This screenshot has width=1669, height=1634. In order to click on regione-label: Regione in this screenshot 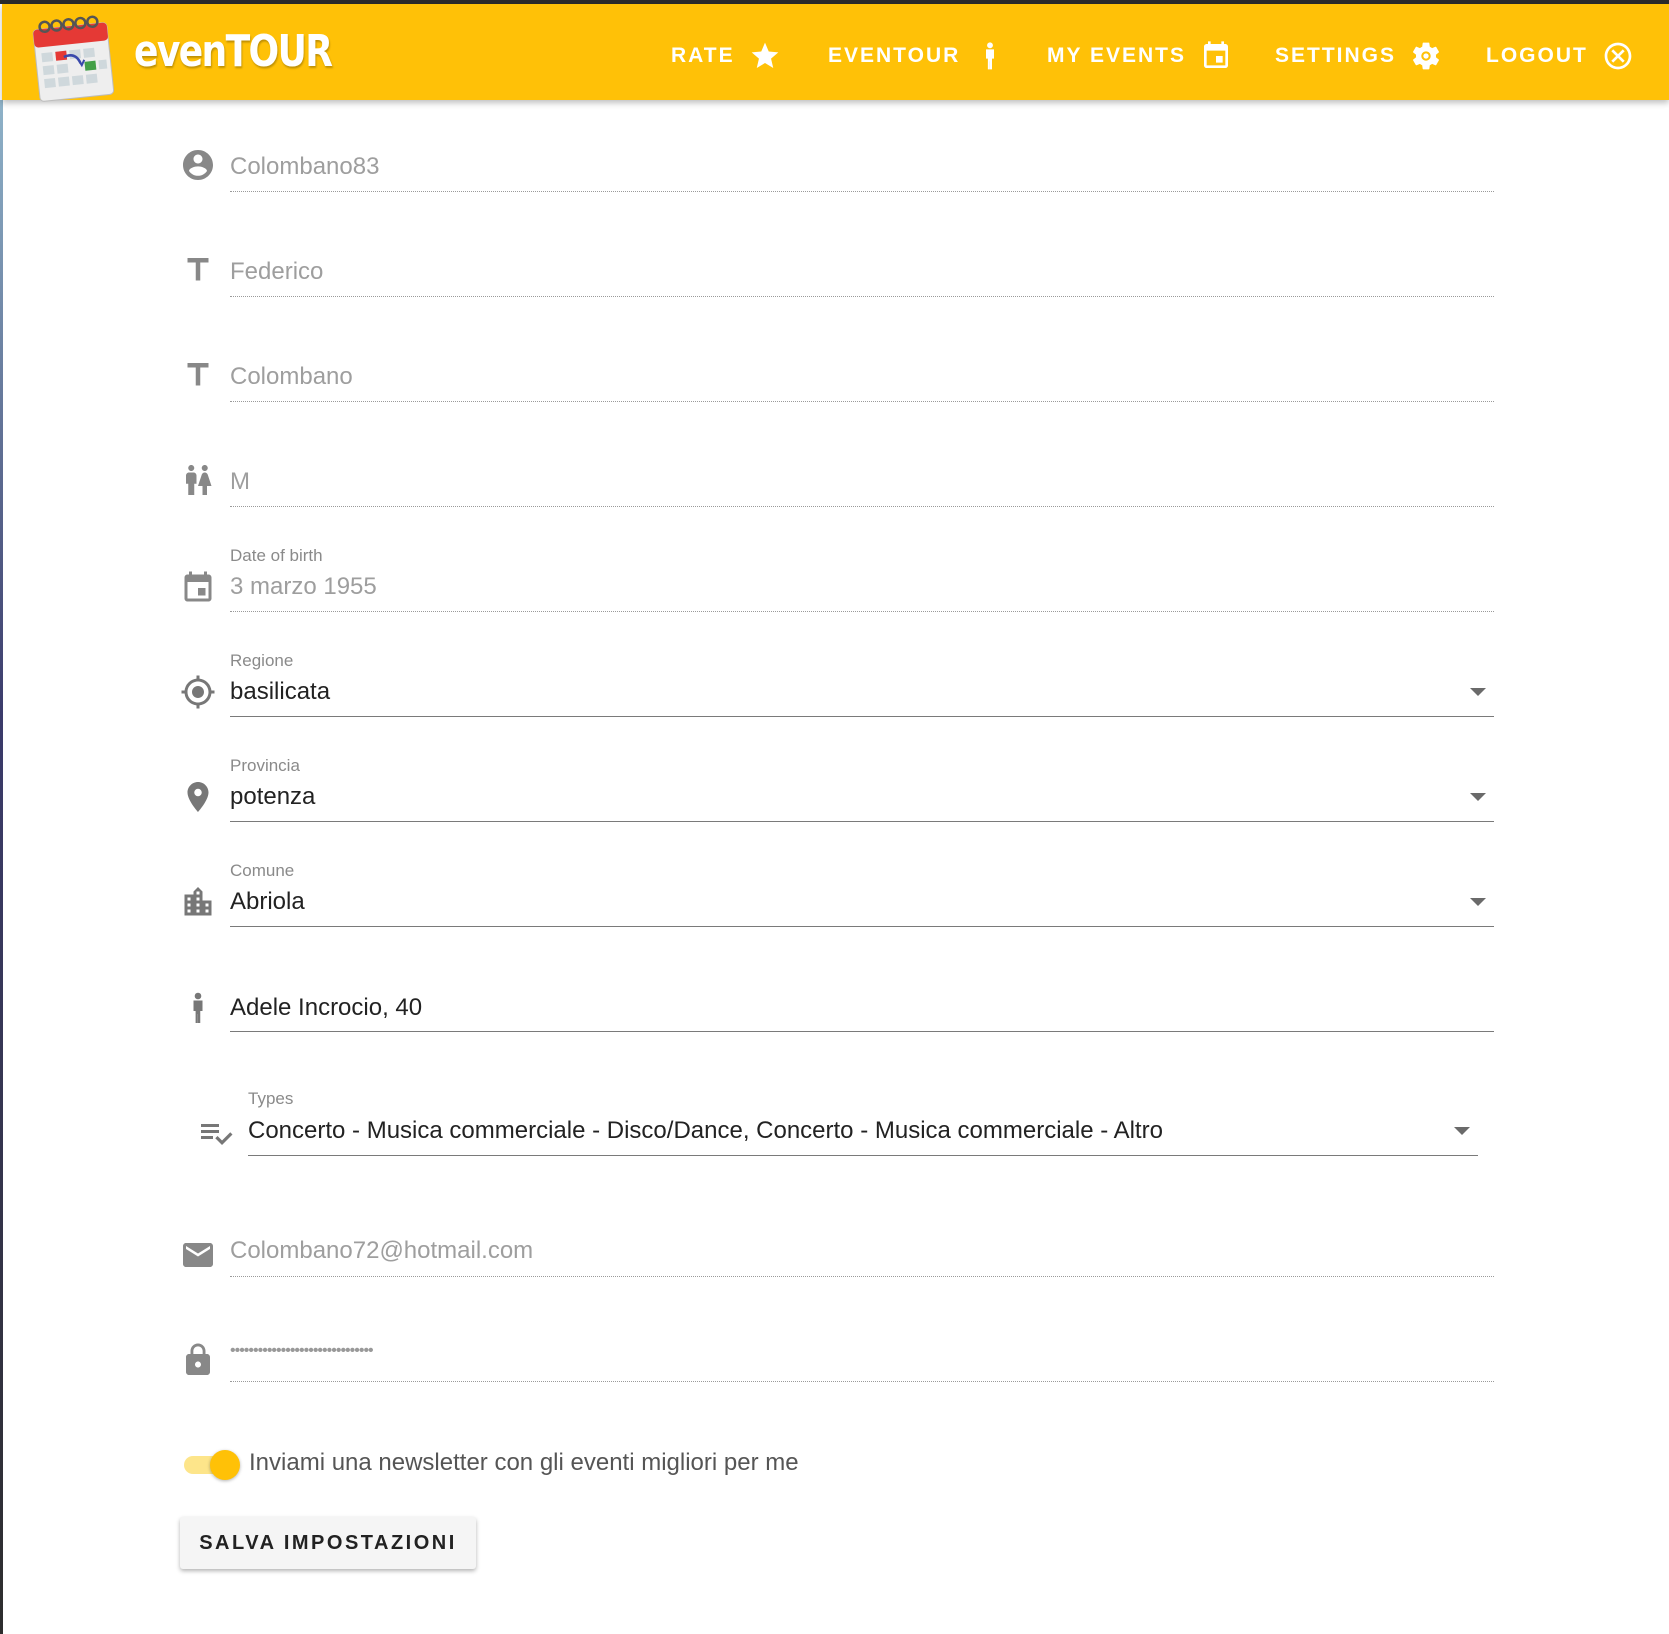, I will do `click(262, 660)`.